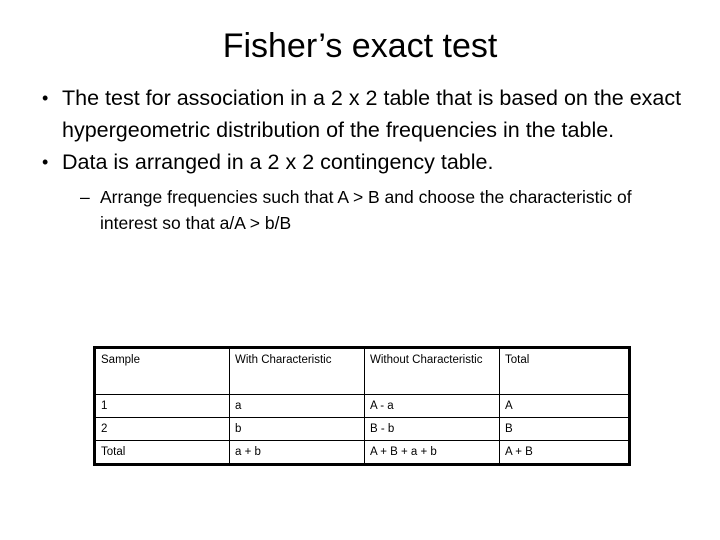  I want to click on table-cell: b, so click(297, 429).